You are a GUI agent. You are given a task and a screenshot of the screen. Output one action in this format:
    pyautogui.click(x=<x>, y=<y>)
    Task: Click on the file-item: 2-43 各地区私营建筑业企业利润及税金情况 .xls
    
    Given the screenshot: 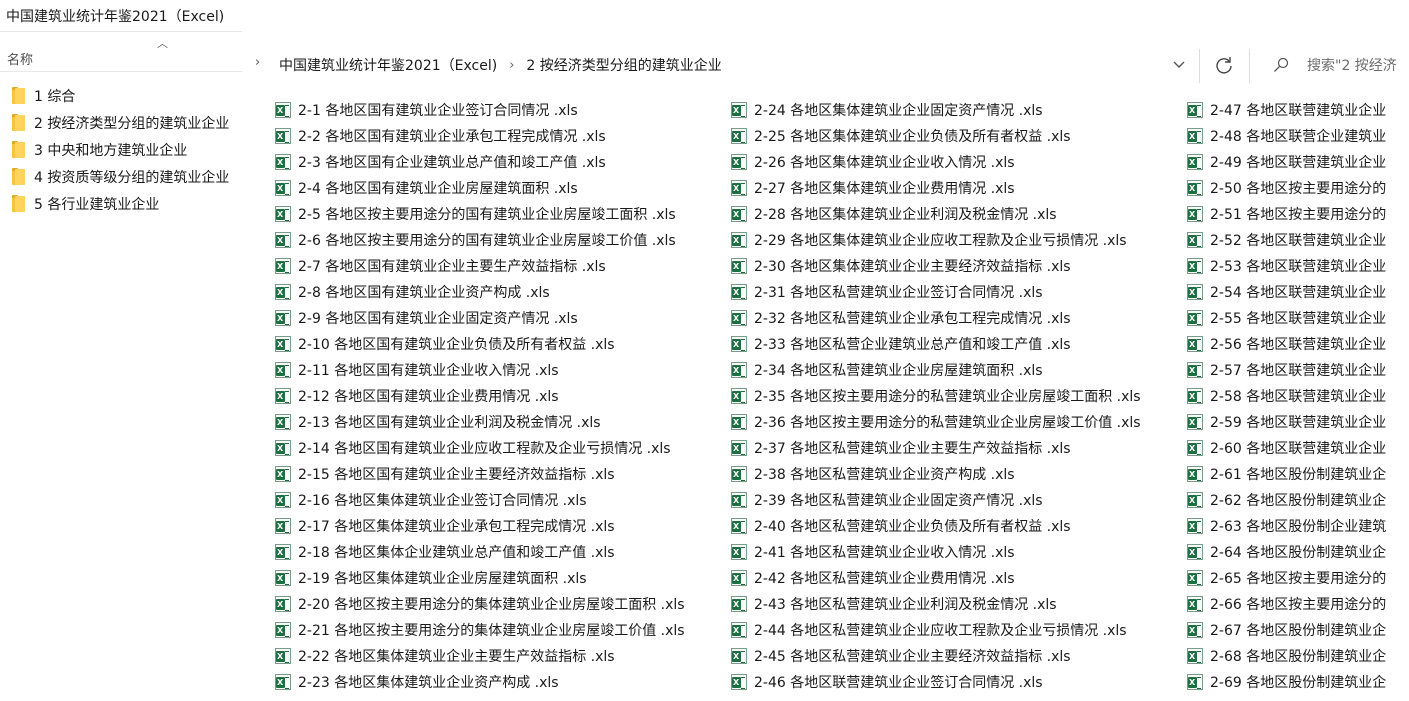 What is the action you would take?
    pyautogui.click(x=957, y=604)
    